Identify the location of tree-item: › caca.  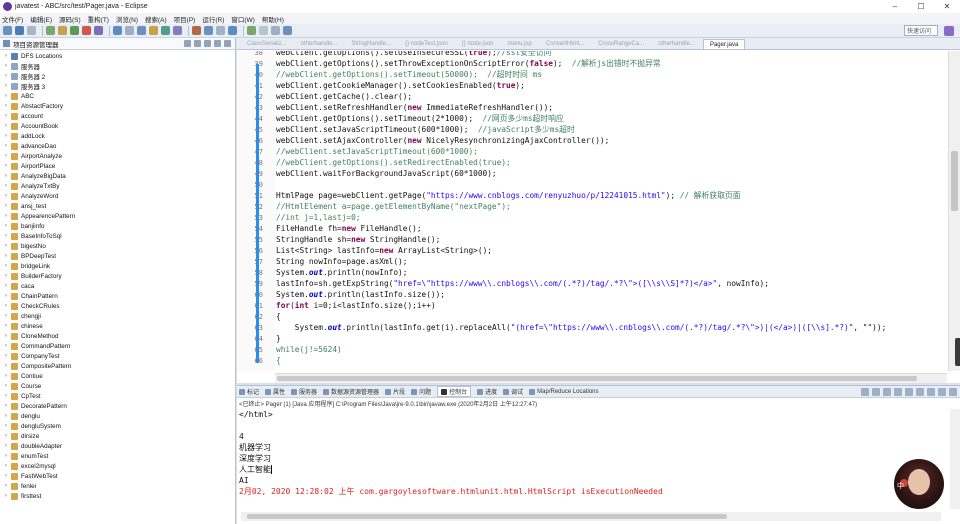
(118, 286).